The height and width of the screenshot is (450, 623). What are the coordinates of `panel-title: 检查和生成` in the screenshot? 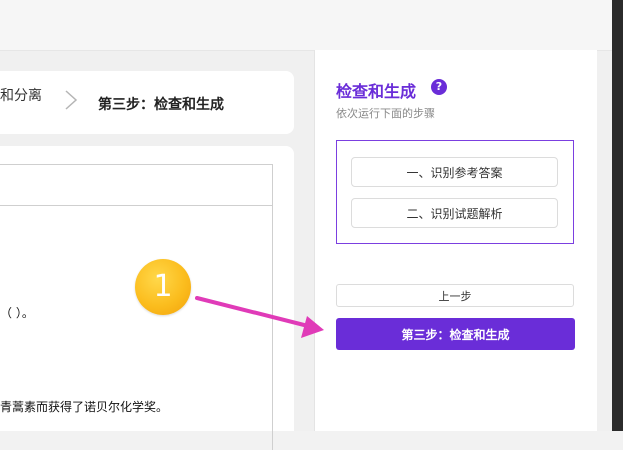 It's located at (376, 91).